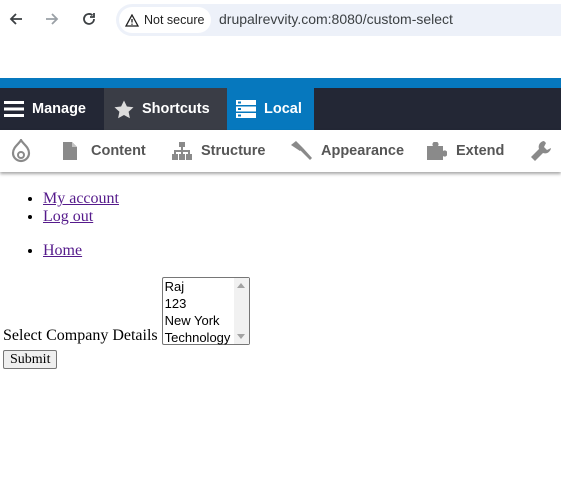 The height and width of the screenshot is (477, 561). I want to click on drupal-home-link, so click(21, 151).